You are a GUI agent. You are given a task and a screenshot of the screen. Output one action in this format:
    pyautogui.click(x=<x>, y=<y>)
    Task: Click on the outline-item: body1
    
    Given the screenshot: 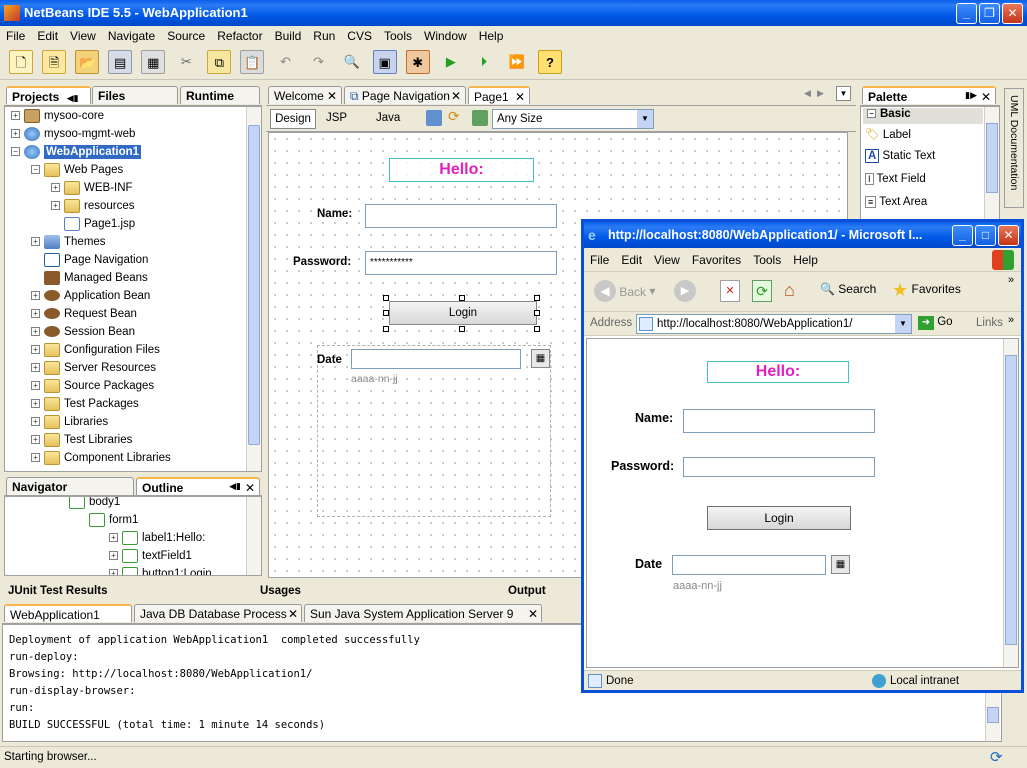 What is the action you would take?
    pyautogui.click(x=94, y=504)
    